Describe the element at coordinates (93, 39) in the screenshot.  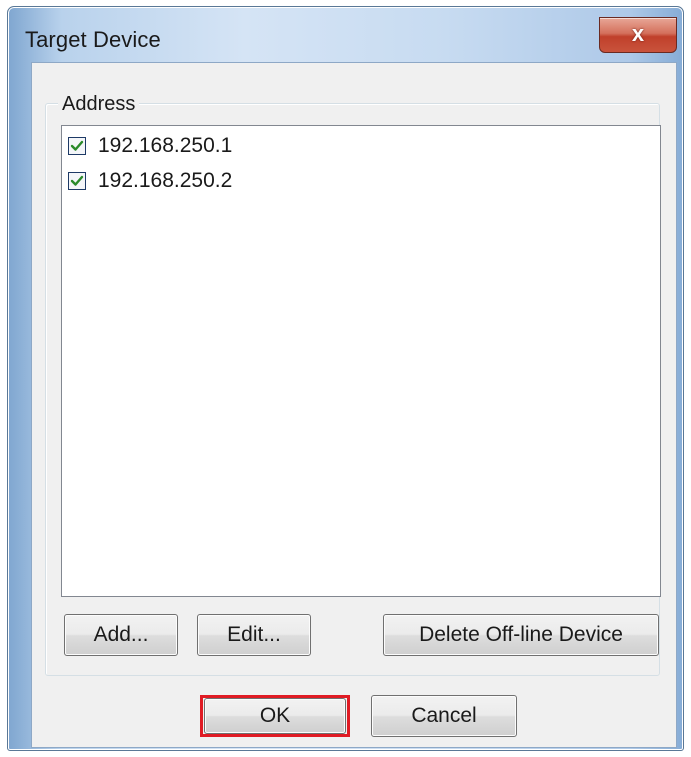
I see `window-title: Target Device` at that location.